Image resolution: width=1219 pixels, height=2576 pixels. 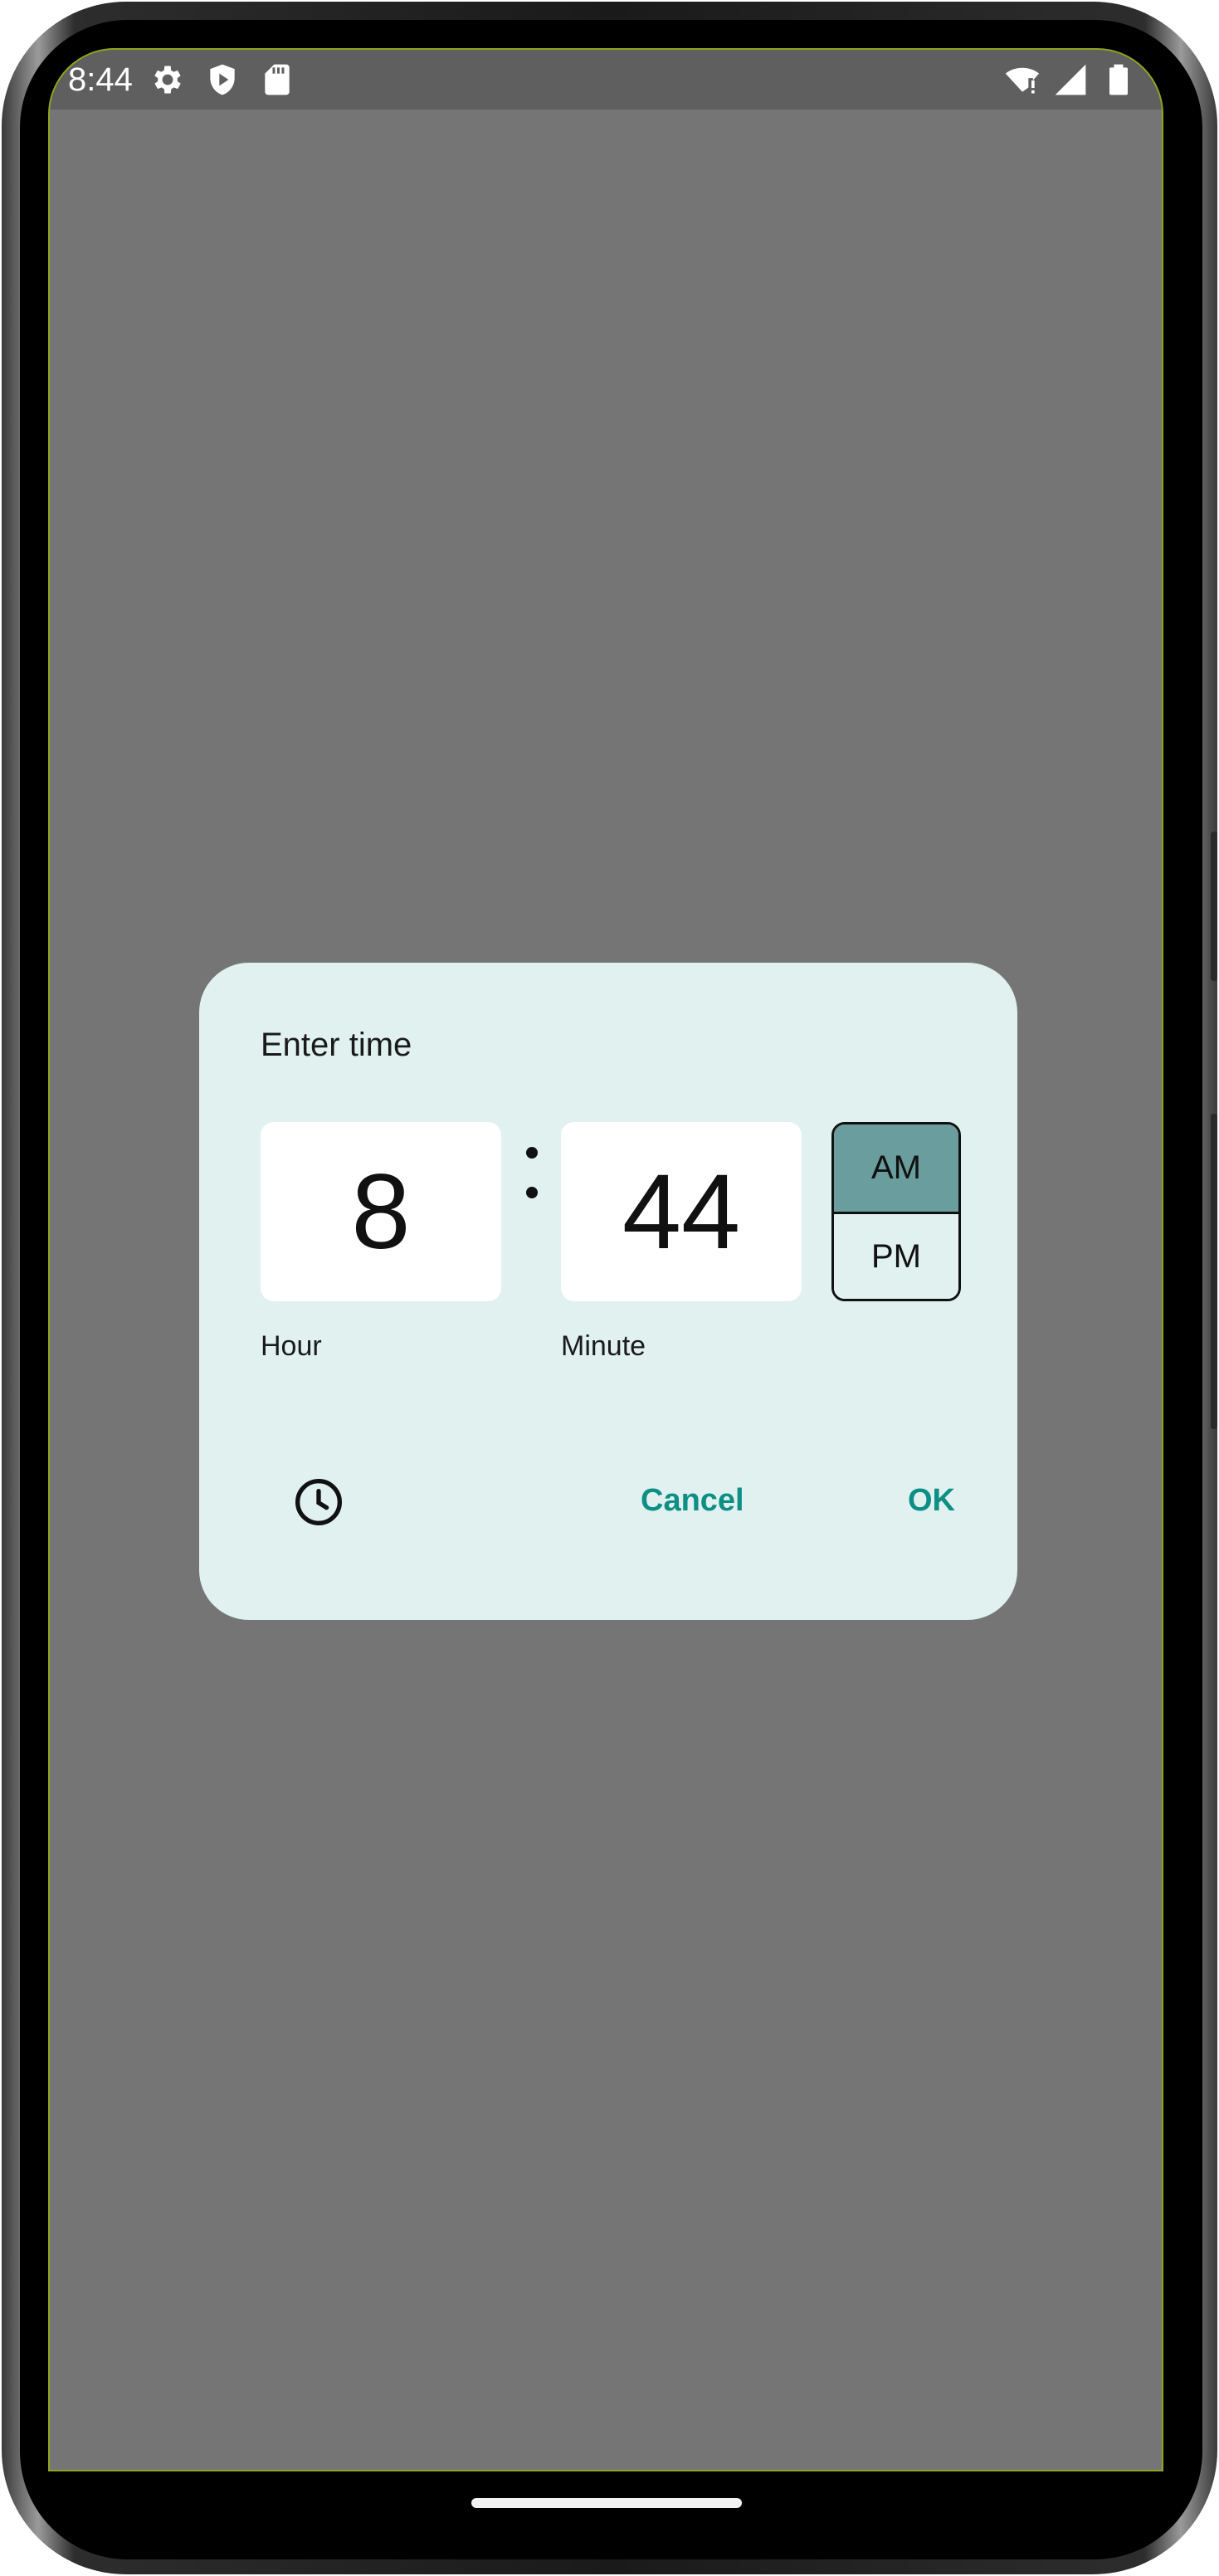 I want to click on shield-play-icon, so click(x=223, y=79).